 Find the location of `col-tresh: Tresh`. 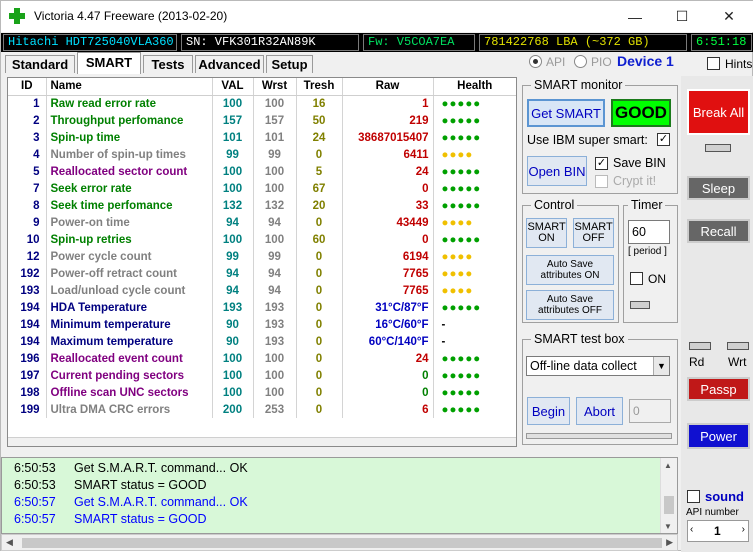

col-tresh: Tresh is located at coordinates (319, 87).